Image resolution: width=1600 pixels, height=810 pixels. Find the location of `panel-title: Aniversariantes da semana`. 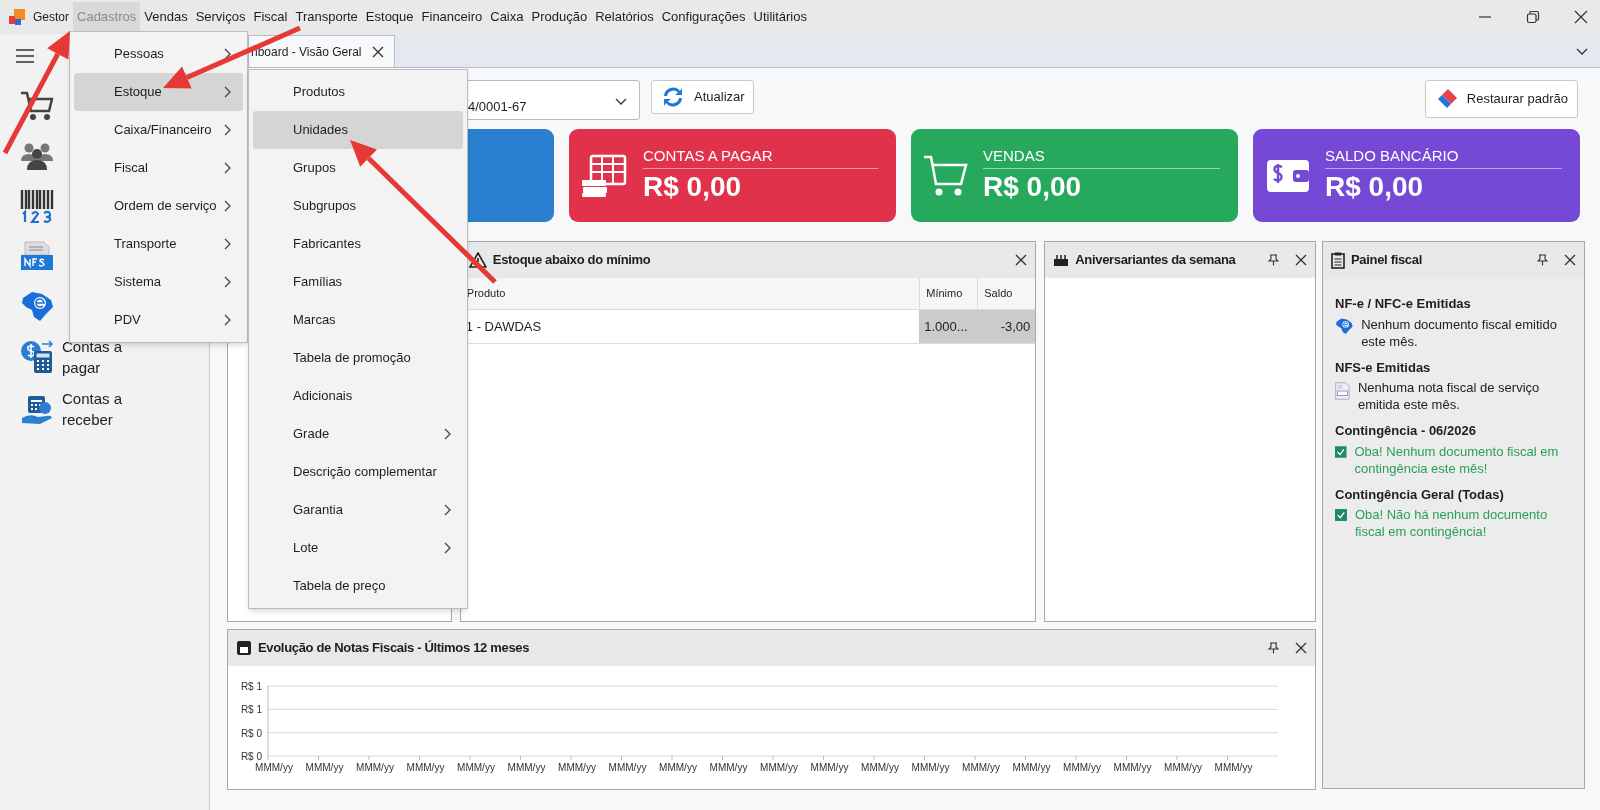

panel-title: Aniversariantes da semana is located at coordinates (1155, 260).